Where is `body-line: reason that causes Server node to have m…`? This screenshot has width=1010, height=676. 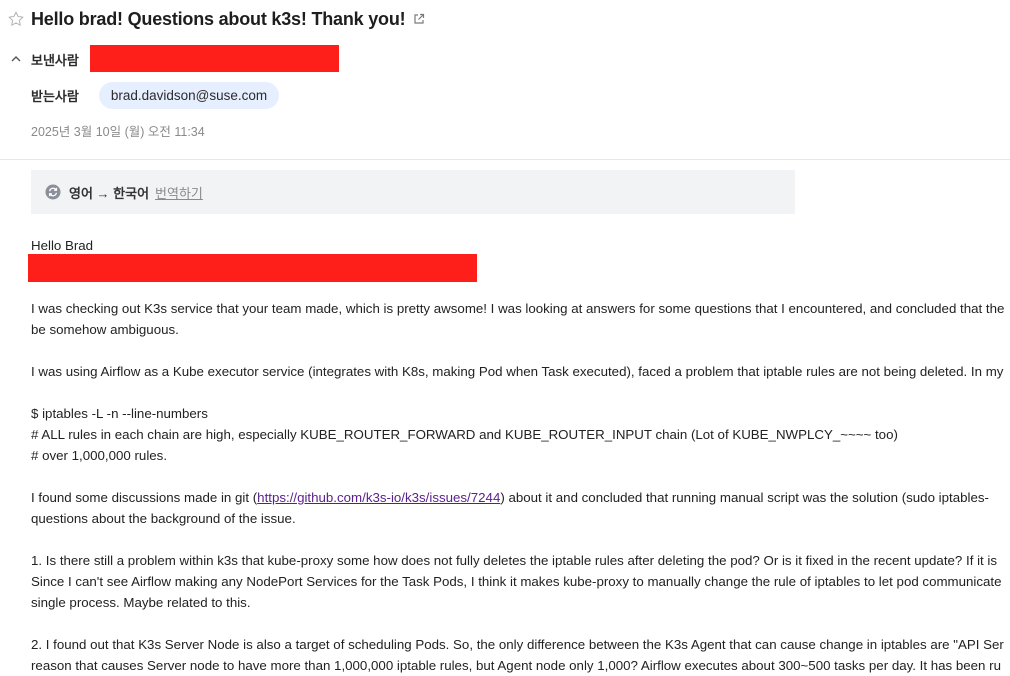 body-line: reason that causes Server node to have m… is located at coordinates (516, 665).